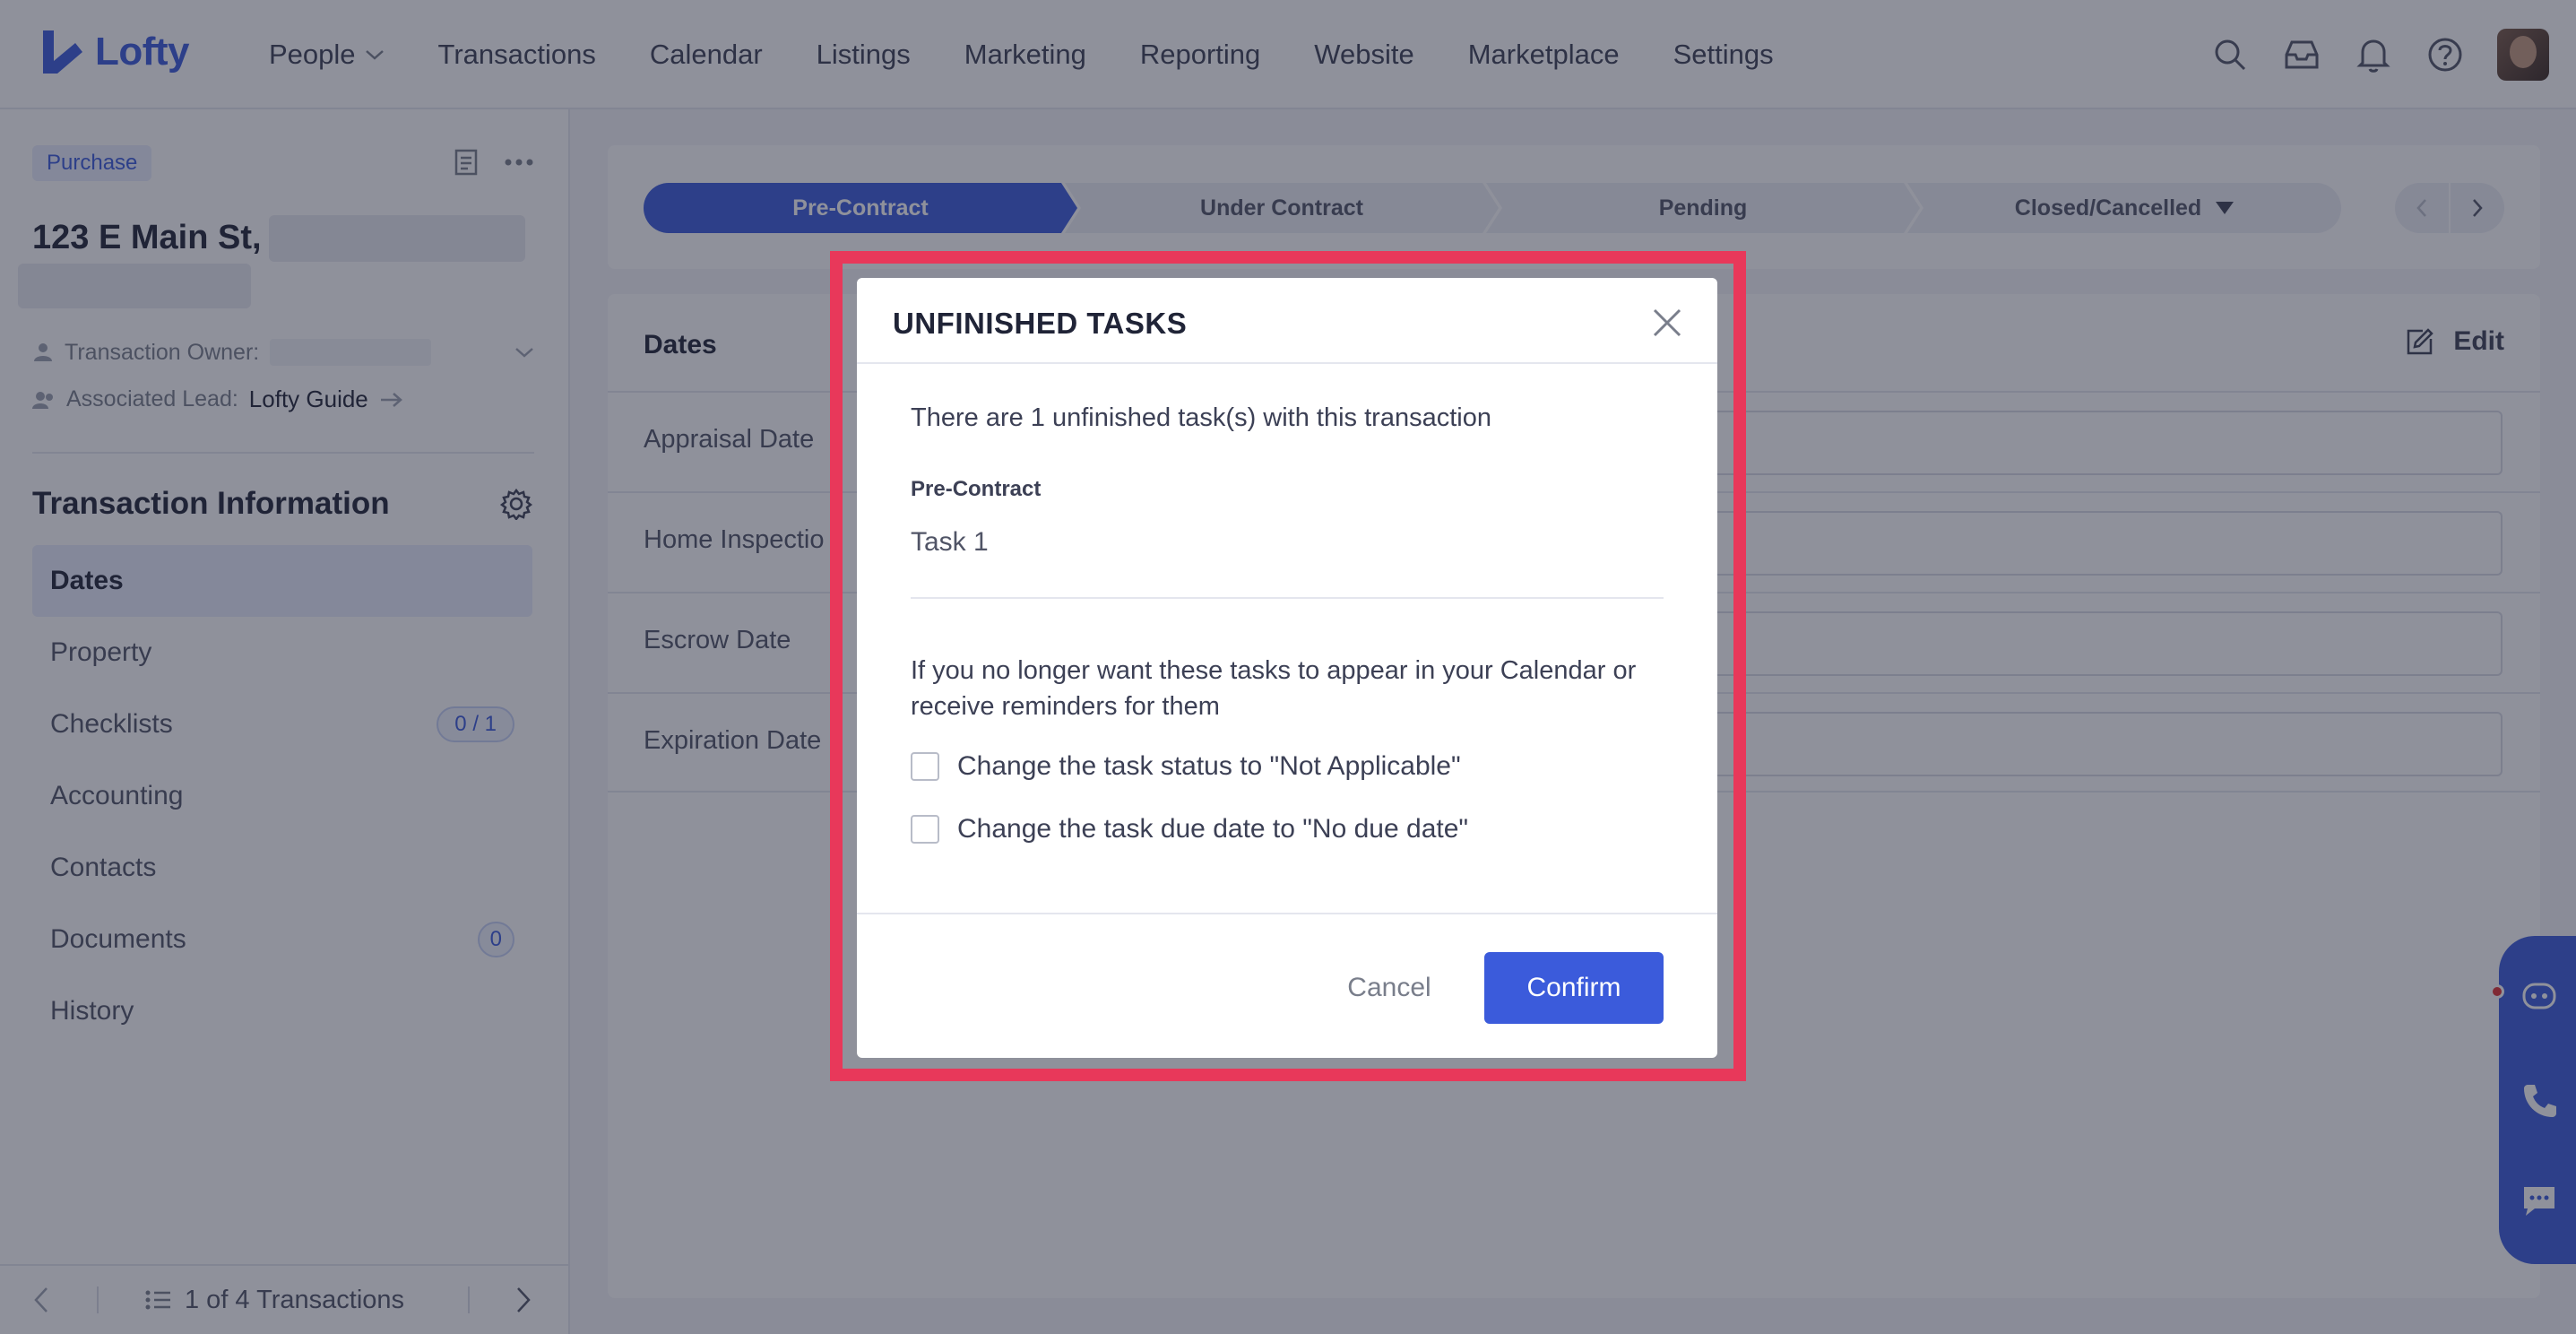  I want to click on no-due-date-checkbox, so click(925, 829).